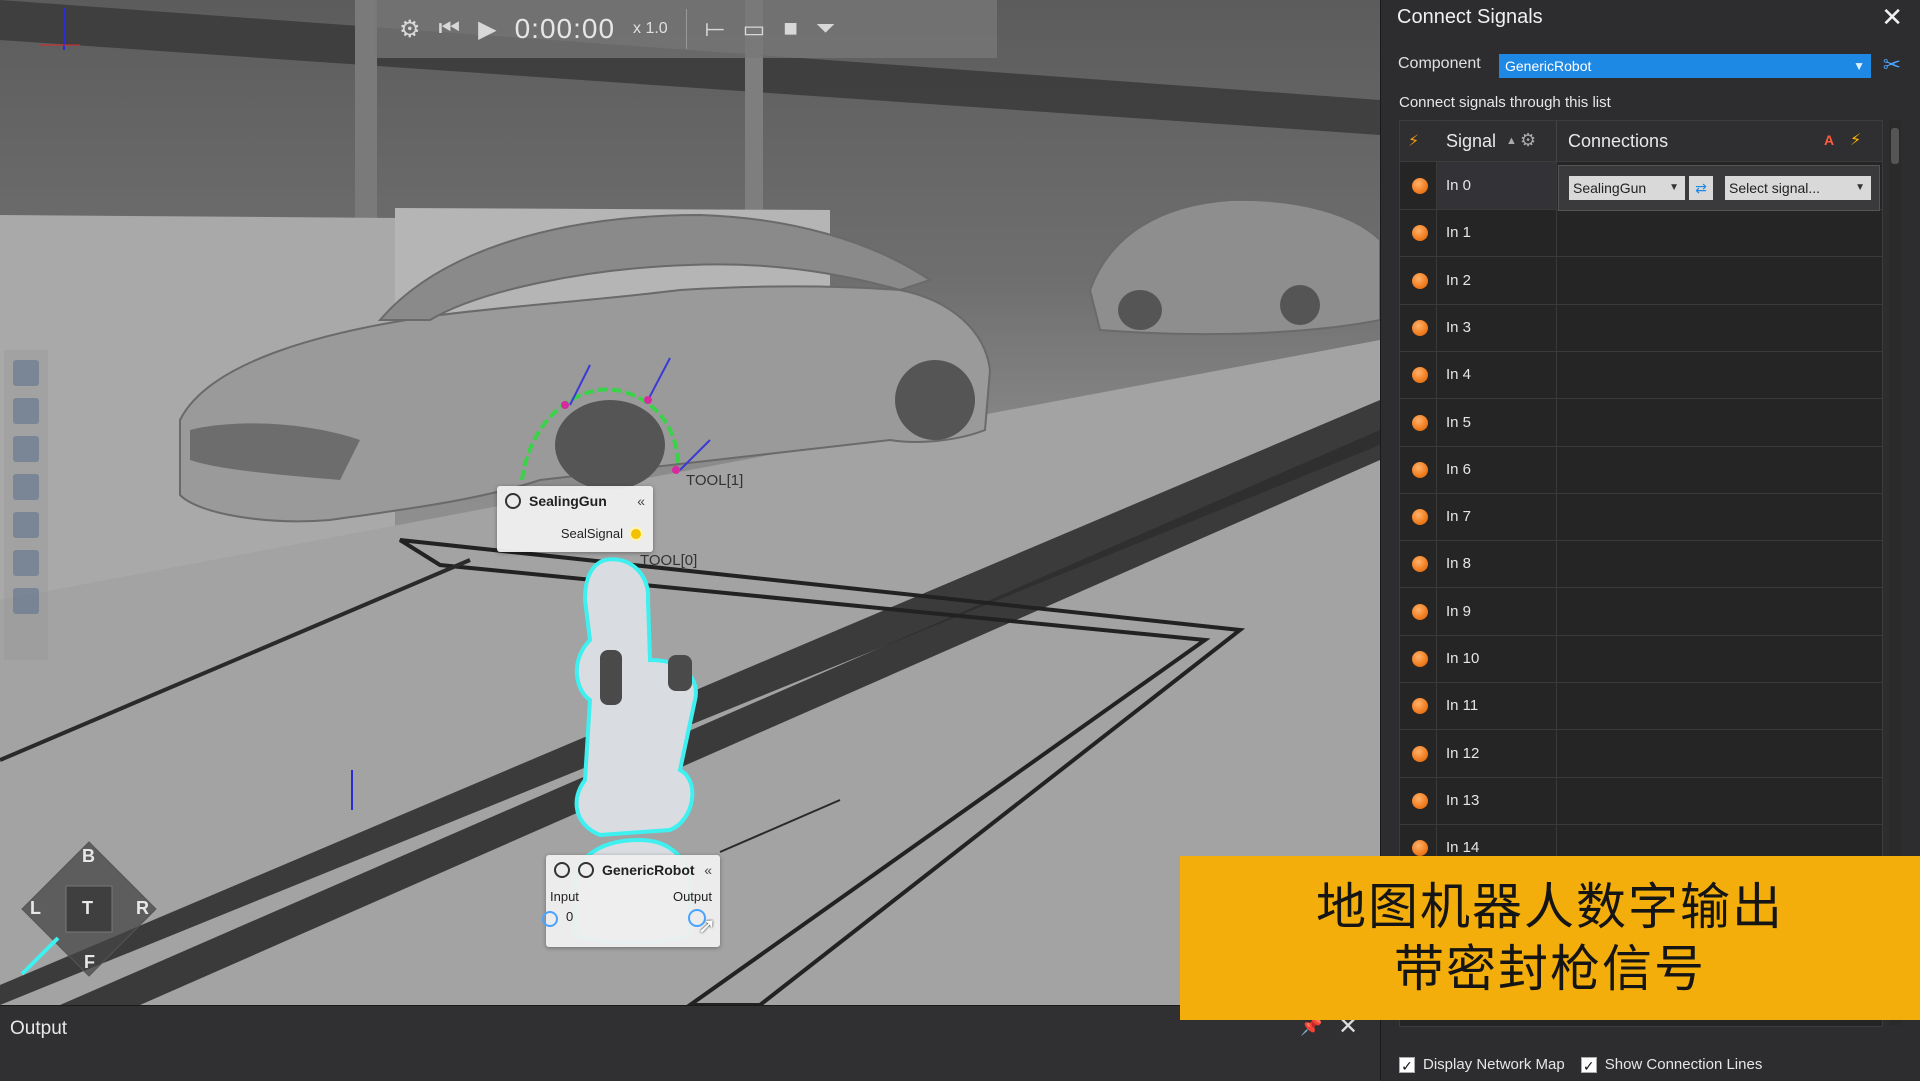 The width and height of the screenshot is (1920, 1081). What do you see at coordinates (636, 533) in the screenshot?
I see `signal-port-icon` at bounding box center [636, 533].